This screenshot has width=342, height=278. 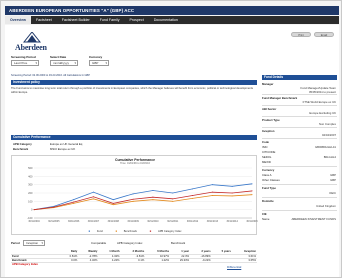 What do you see at coordinates (133, 222) in the screenshot?
I see `x-tick-label: 30/11/2009` at bounding box center [133, 222].